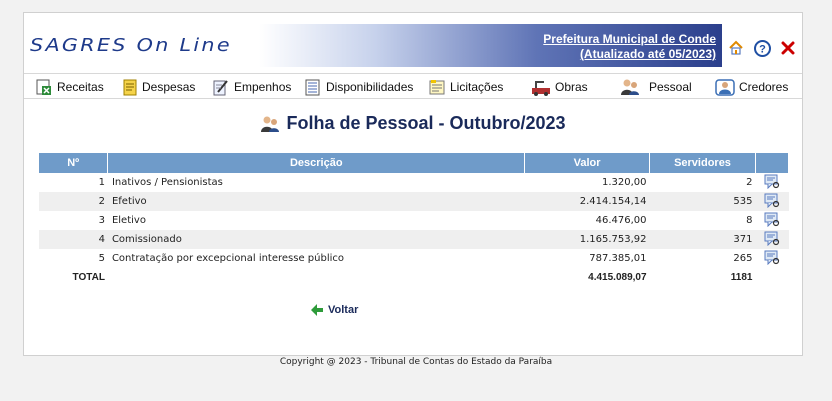  Describe the element at coordinates (629, 39) in the screenshot. I see `org-name: Prefeitura Municipal de Conde` at that location.